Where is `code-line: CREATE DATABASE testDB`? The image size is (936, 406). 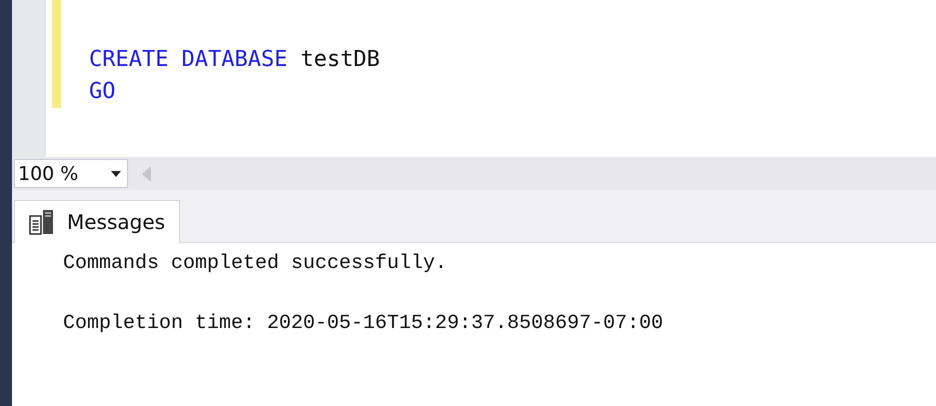 code-line: CREATE DATABASE testDB is located at coordinates (234, 60).